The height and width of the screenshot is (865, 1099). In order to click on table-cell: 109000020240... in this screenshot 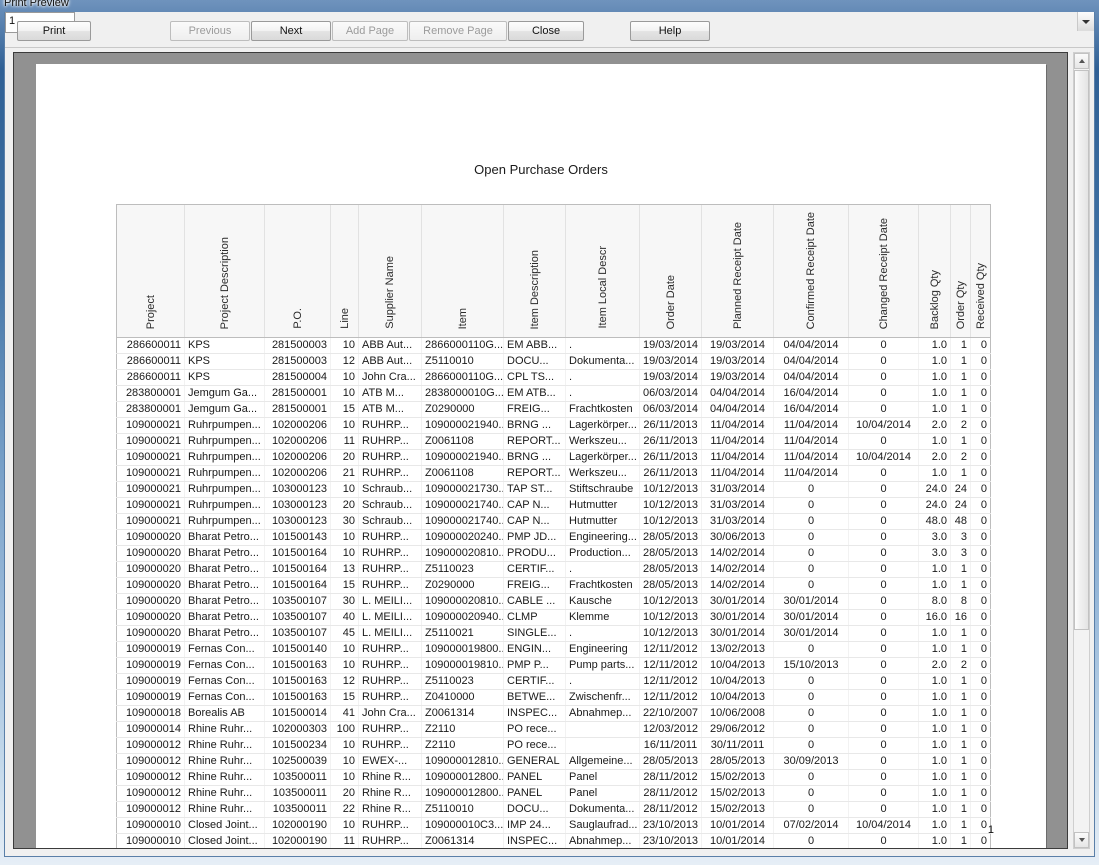, I will do `click(462, 537)`.